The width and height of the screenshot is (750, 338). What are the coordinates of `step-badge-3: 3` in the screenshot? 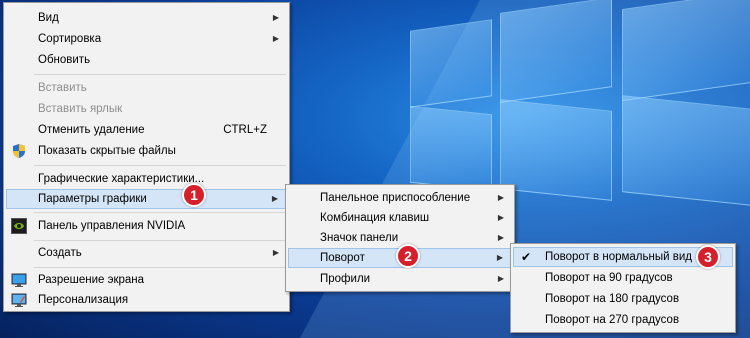 It's located at (708, 257).